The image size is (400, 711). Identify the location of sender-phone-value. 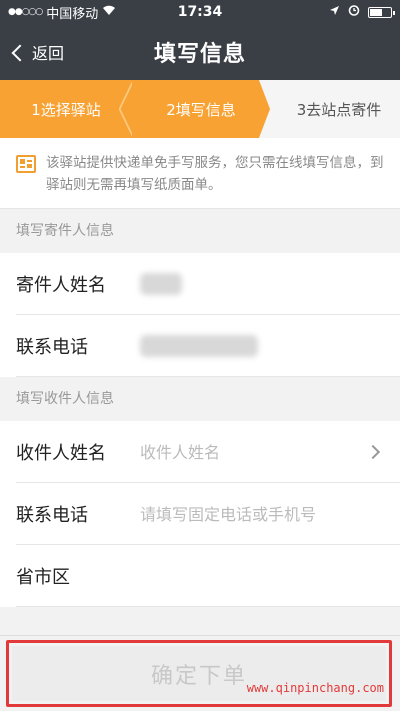
(270, 346).